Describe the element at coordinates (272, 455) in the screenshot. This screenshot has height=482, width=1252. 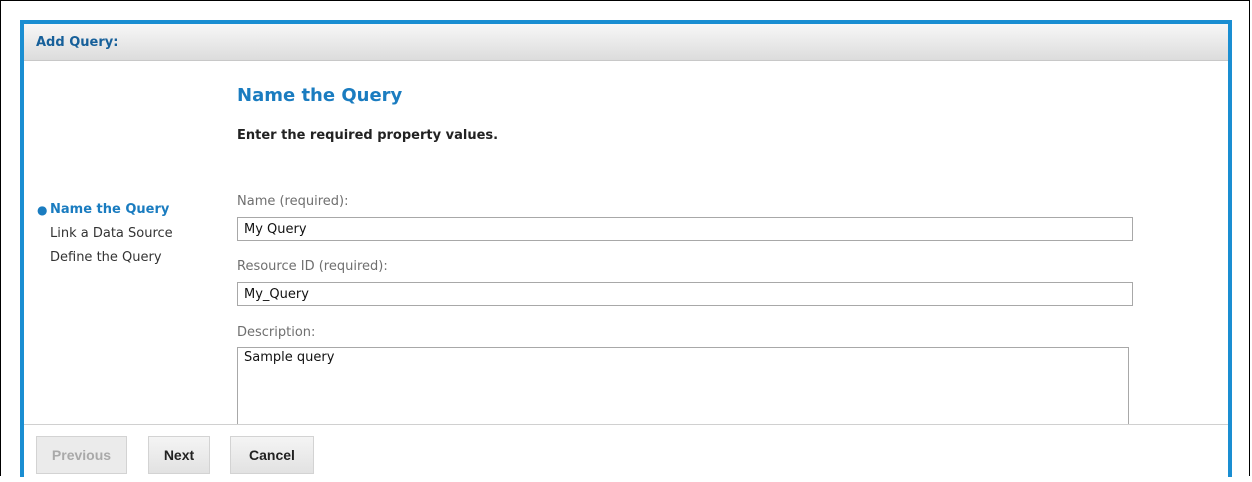
I see `cancel-button: Cancel` at that location.